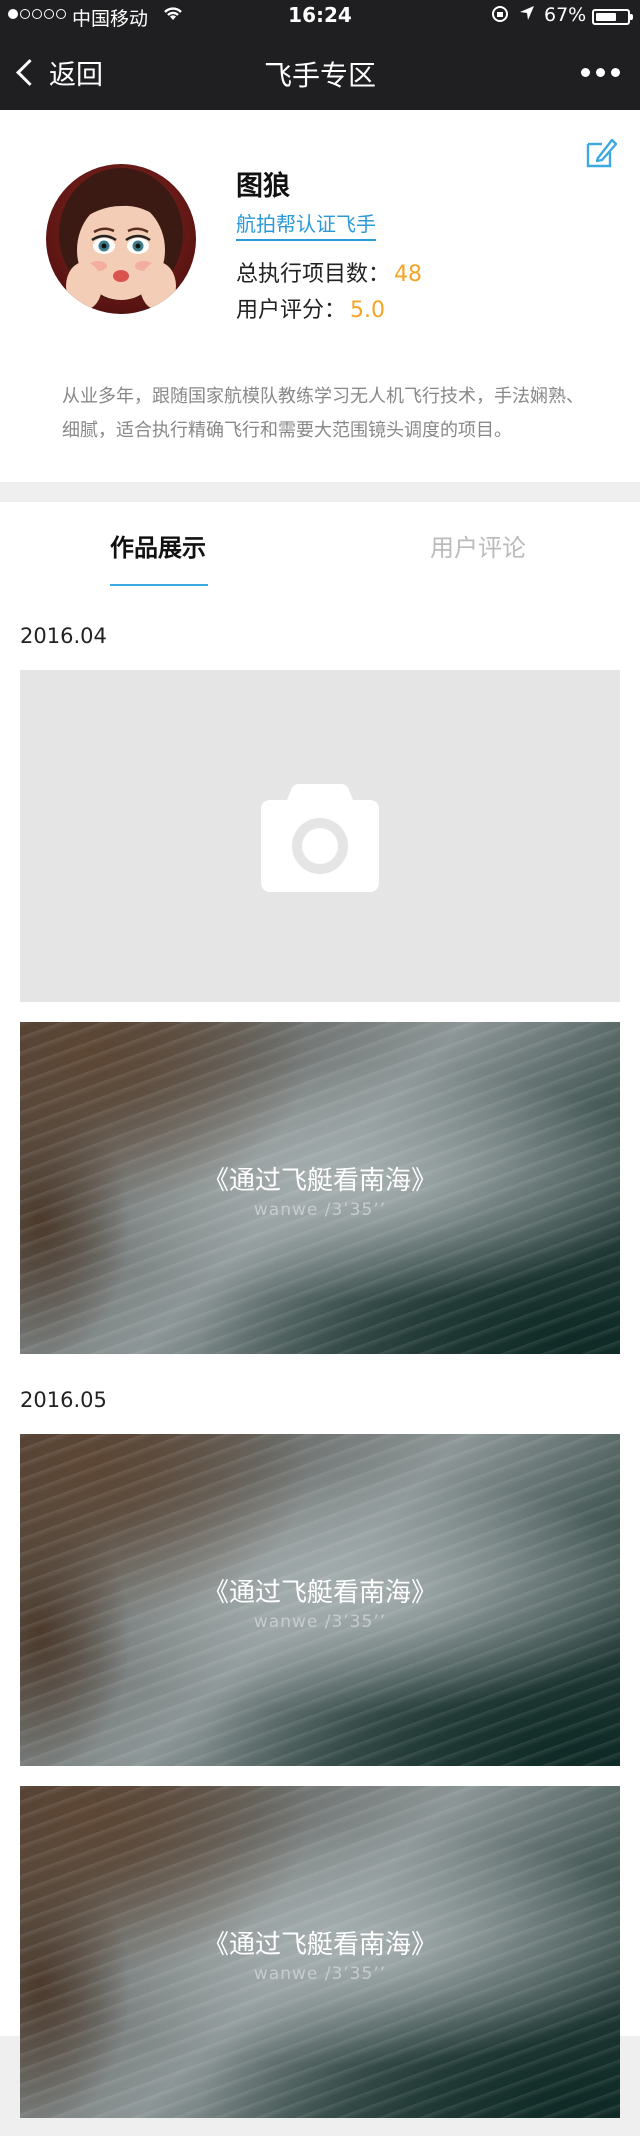  I want to click on projects-stat: 总执行项目数： 48, so click(329, 272).